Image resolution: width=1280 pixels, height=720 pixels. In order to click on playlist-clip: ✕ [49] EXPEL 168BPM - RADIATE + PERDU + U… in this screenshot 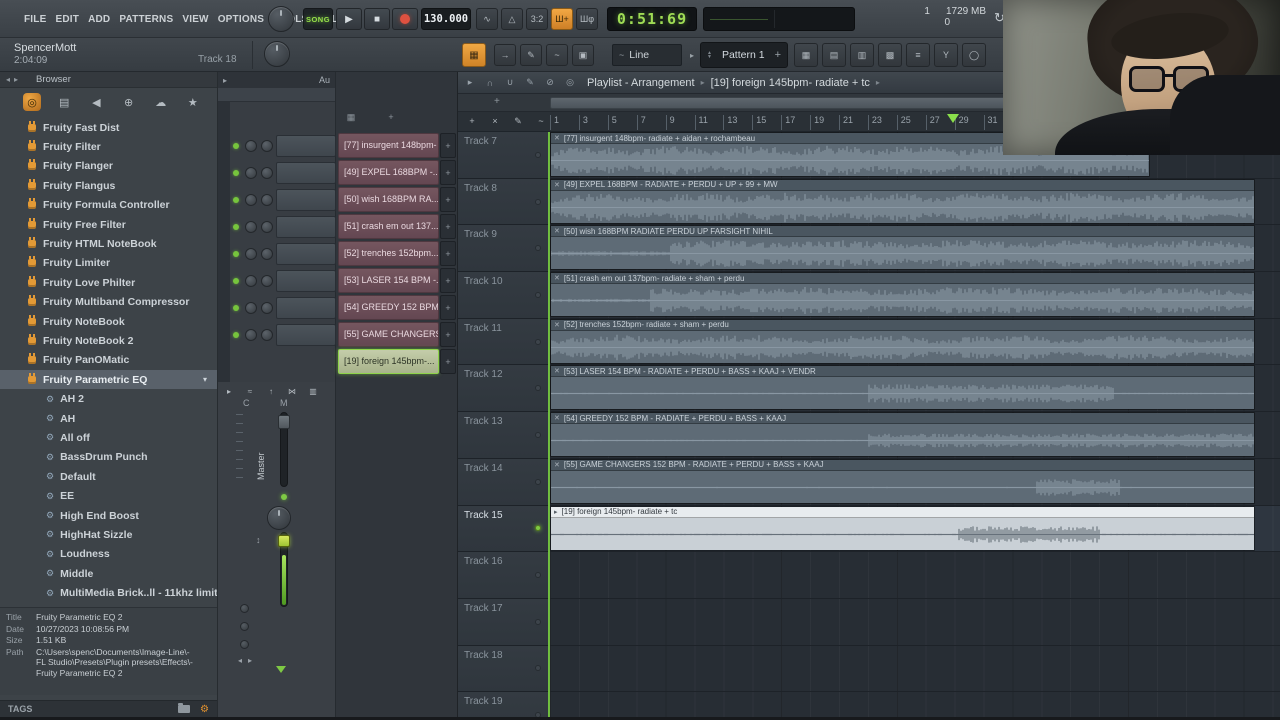, I will do `click(902, 201)`.